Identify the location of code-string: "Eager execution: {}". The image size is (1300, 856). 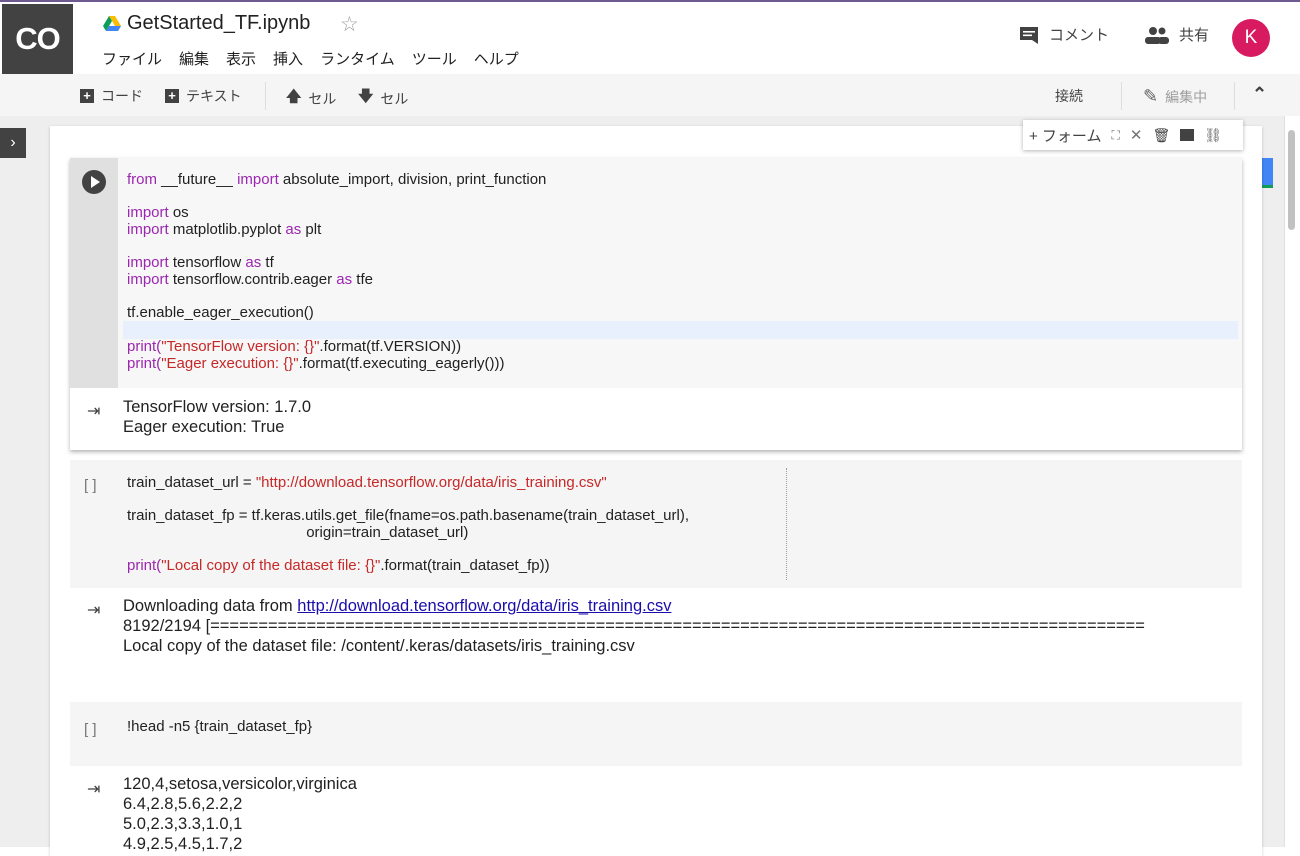
(230, 363).